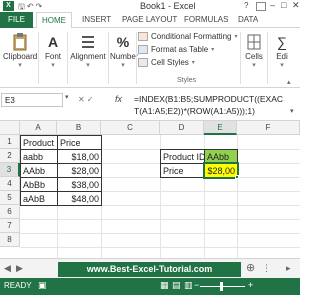 This screenshot has height=295, width=320. What do you see at coordinates (250, 285) in the screenshot?
I see `zoom-in-icon: +` at bounding box center [250, 285].